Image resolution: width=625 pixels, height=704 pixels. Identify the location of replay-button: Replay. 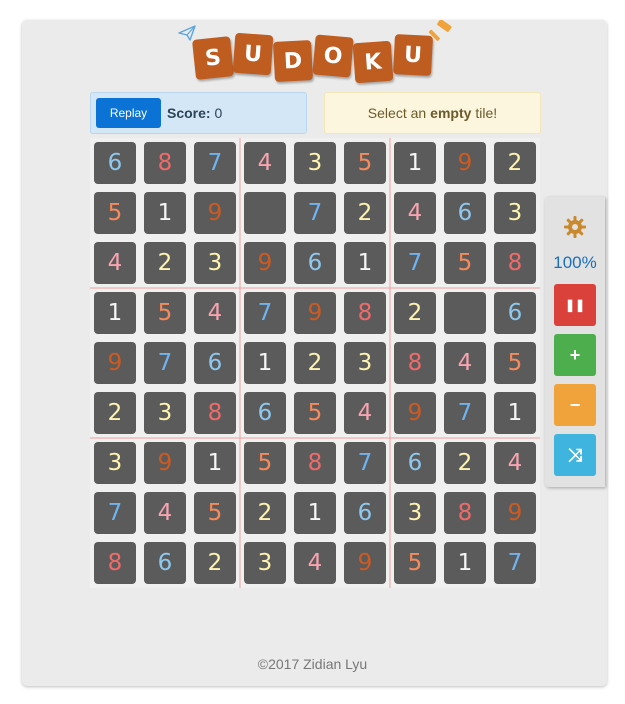
(128, 113).